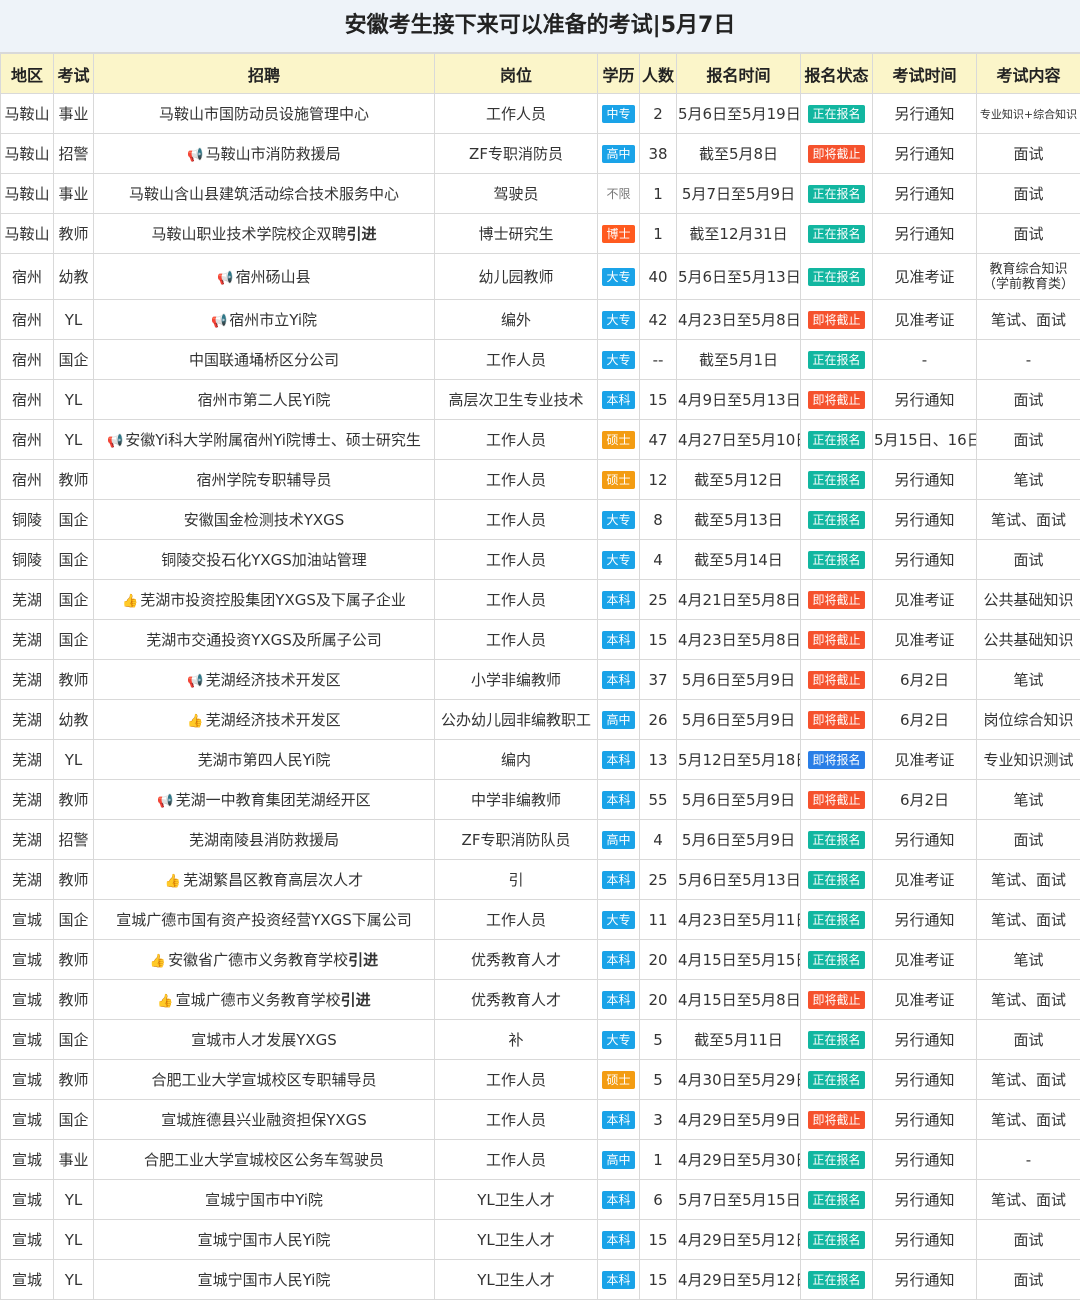 Image resolution: width=1080 pixels, height=1300 pixels. Describe the element at coordinates (619, 1200) in the screenshot. I see `cell-edu: 本科` at that location.